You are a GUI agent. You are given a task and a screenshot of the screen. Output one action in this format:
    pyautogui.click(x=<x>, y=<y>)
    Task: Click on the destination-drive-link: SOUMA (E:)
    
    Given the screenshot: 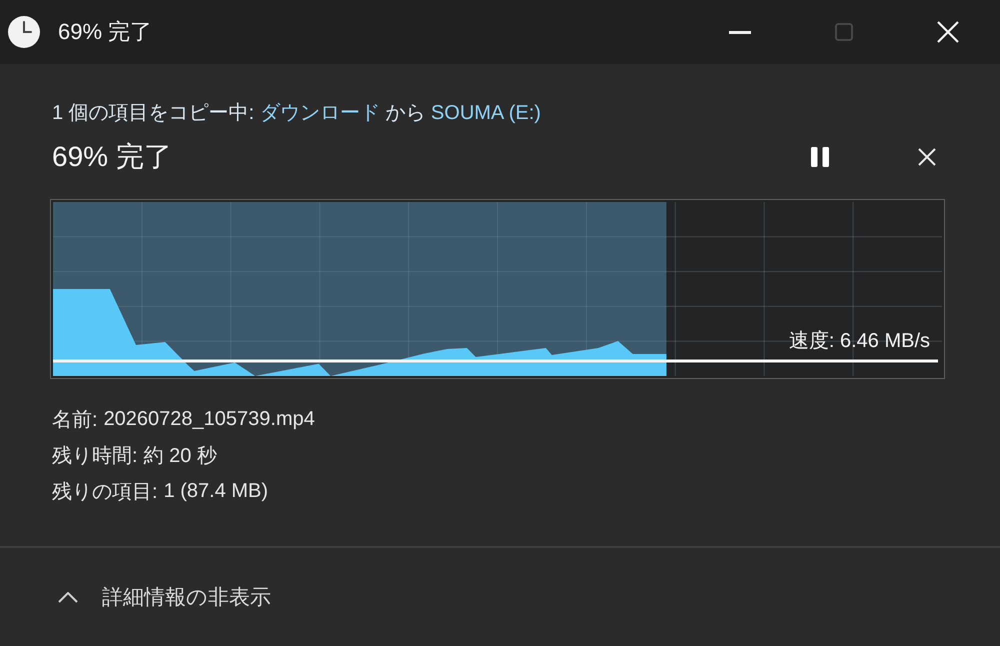 What is the action you would take?
    pyautogui.click(x=485, y=113)
    